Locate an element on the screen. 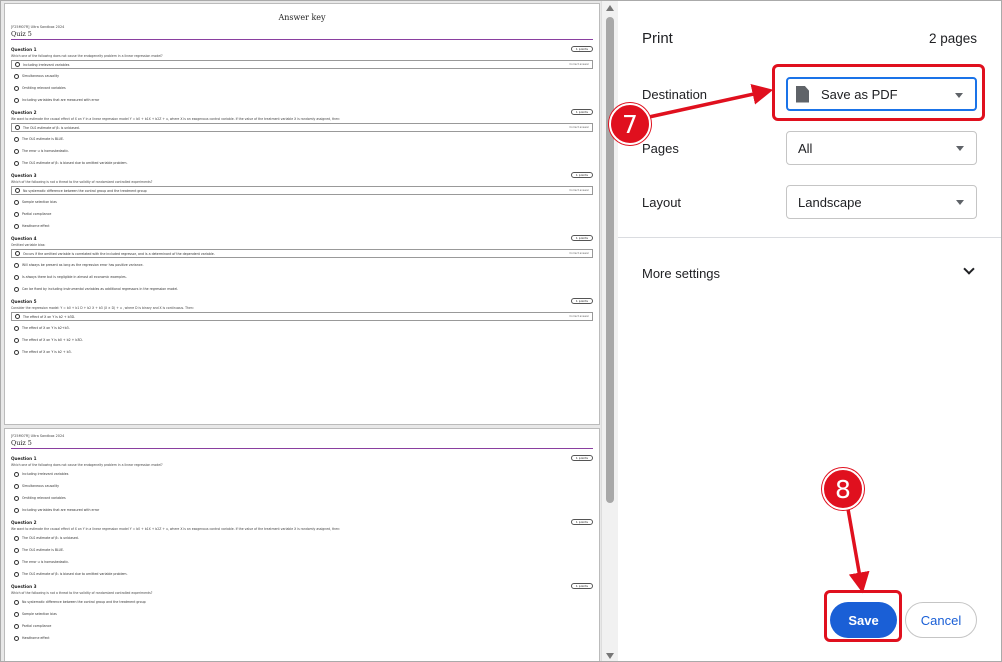 The height and width of the screenshot is (662, 1002). more-settings-toggle: More settings is located at coordinates (681, 273).